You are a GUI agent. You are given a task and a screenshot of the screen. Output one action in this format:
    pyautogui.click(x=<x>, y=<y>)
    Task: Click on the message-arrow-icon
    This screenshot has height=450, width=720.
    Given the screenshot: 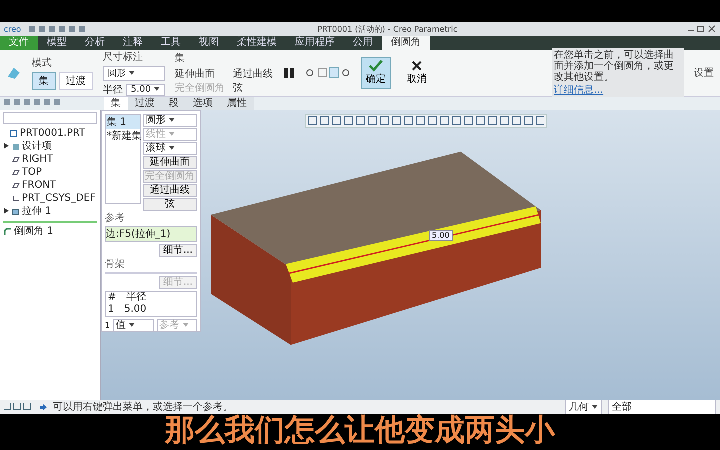 What is the action you would take?
    pyautogui.click(x=43, y=407)
    